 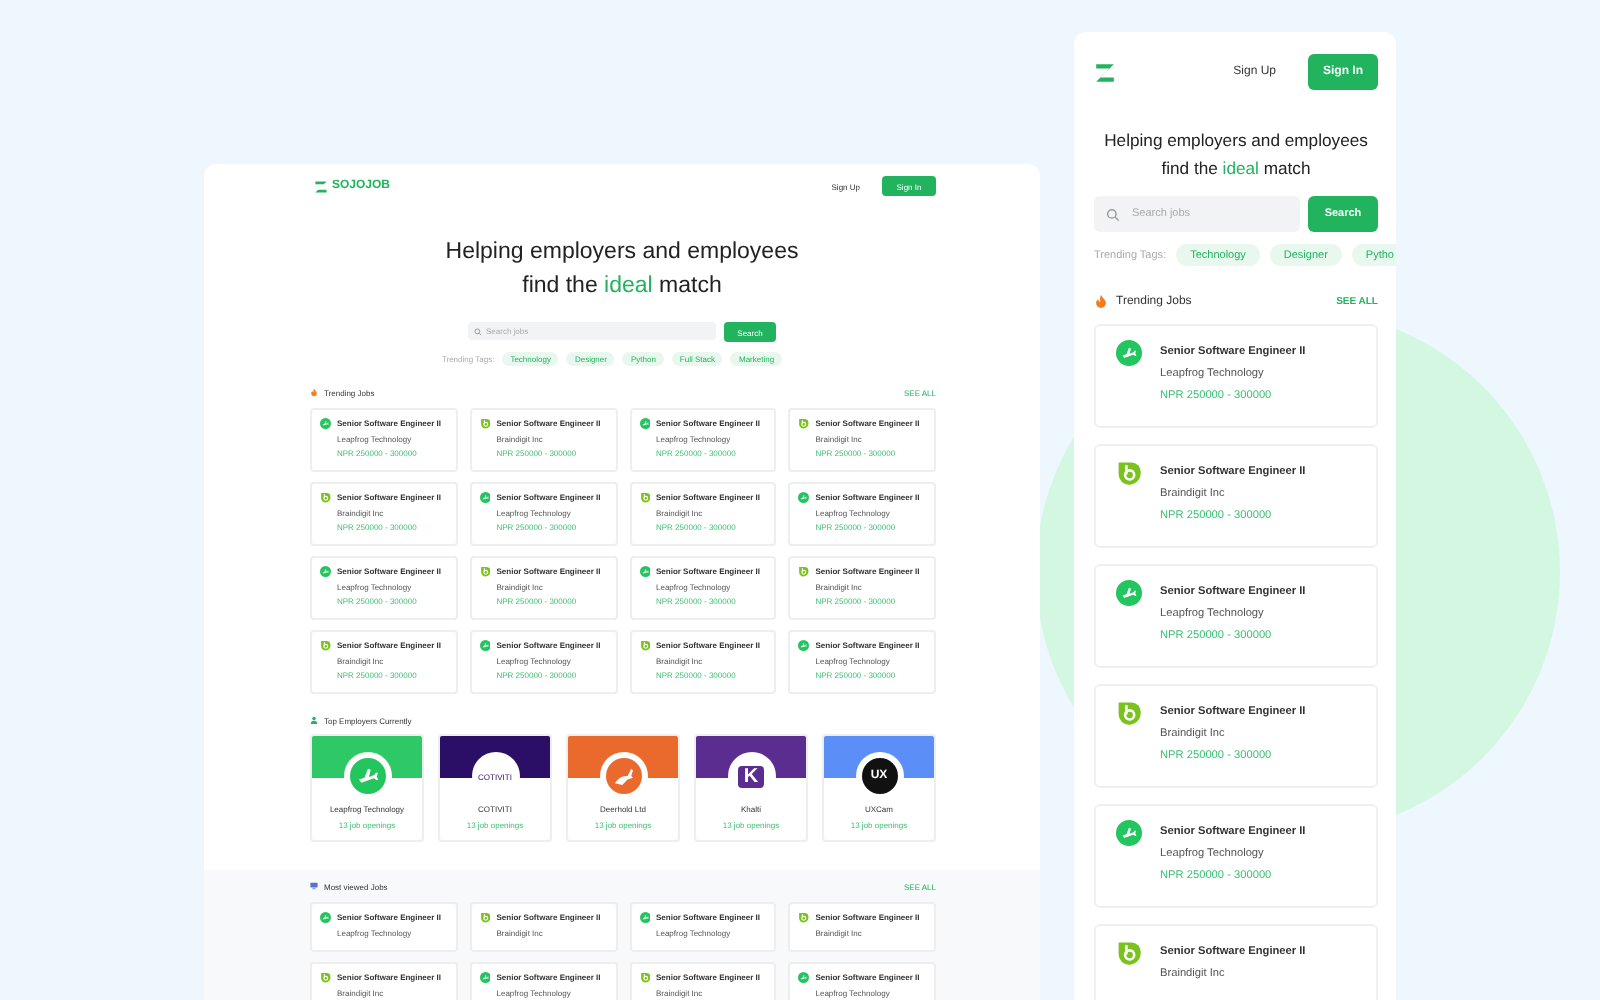 What do you see at coordinates (314, 886) in the screenshot?
I see `monitor-icon` at bounding box center [314, 886].